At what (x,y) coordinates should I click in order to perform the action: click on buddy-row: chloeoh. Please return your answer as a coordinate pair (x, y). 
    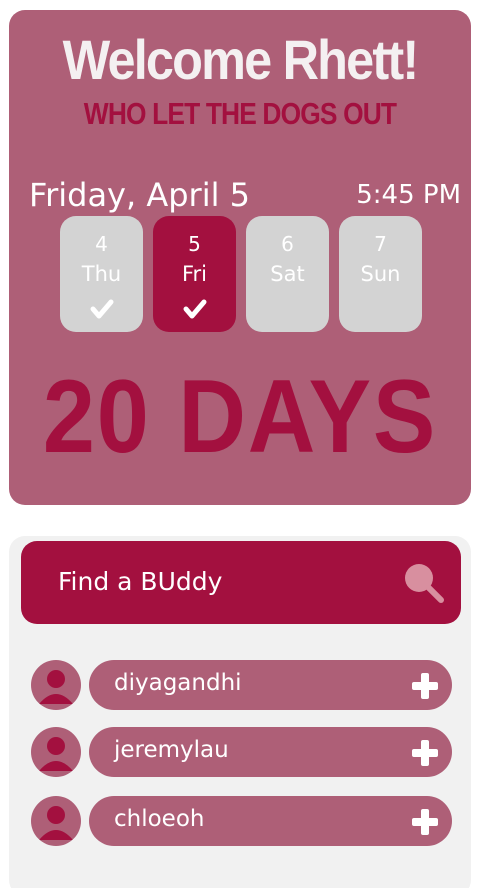
    Looking at the image, I should click on (241, 821).